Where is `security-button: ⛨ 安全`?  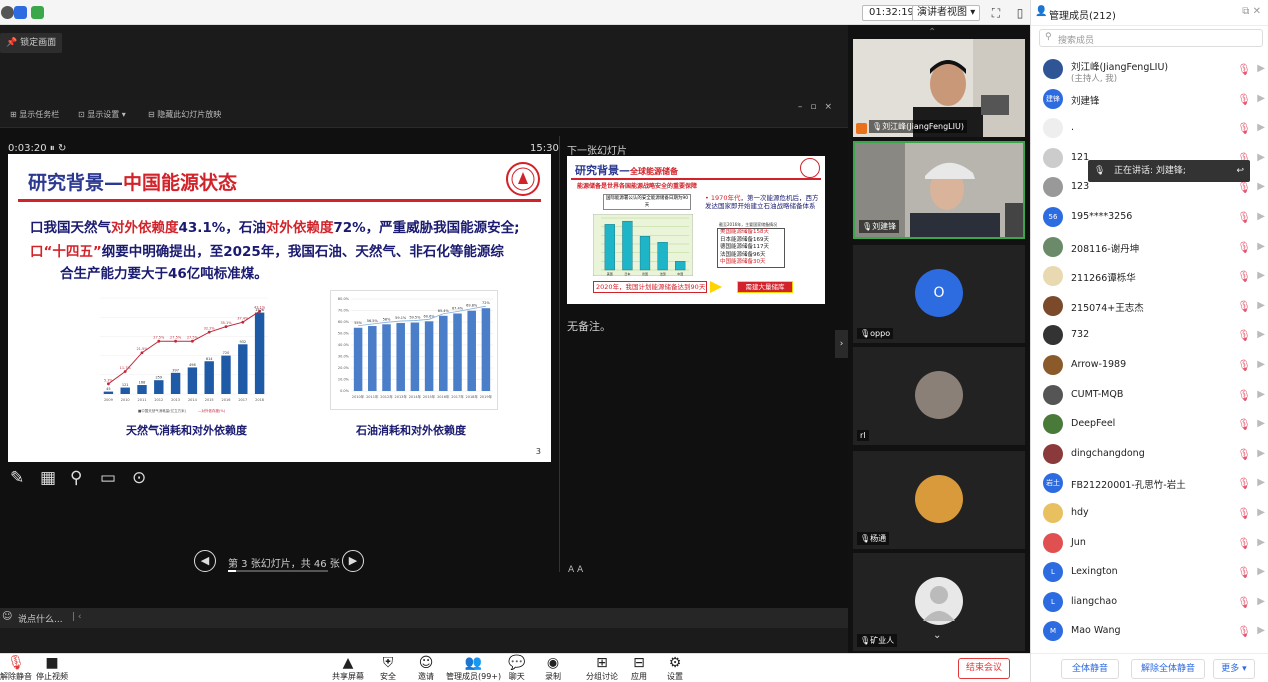 security-button: ⛨ 安全 is located at coordinates (388, 668).